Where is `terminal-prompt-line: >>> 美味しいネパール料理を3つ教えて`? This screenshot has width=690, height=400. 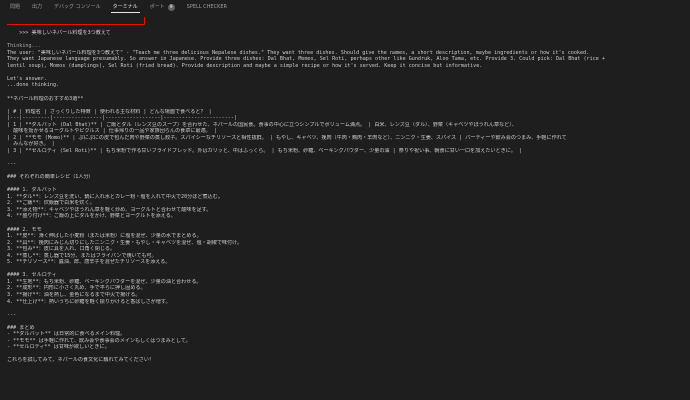 terminal-prompt-line: >>> 美味しいネパール料理を3つ教えて is located at coordinates (77, 30).